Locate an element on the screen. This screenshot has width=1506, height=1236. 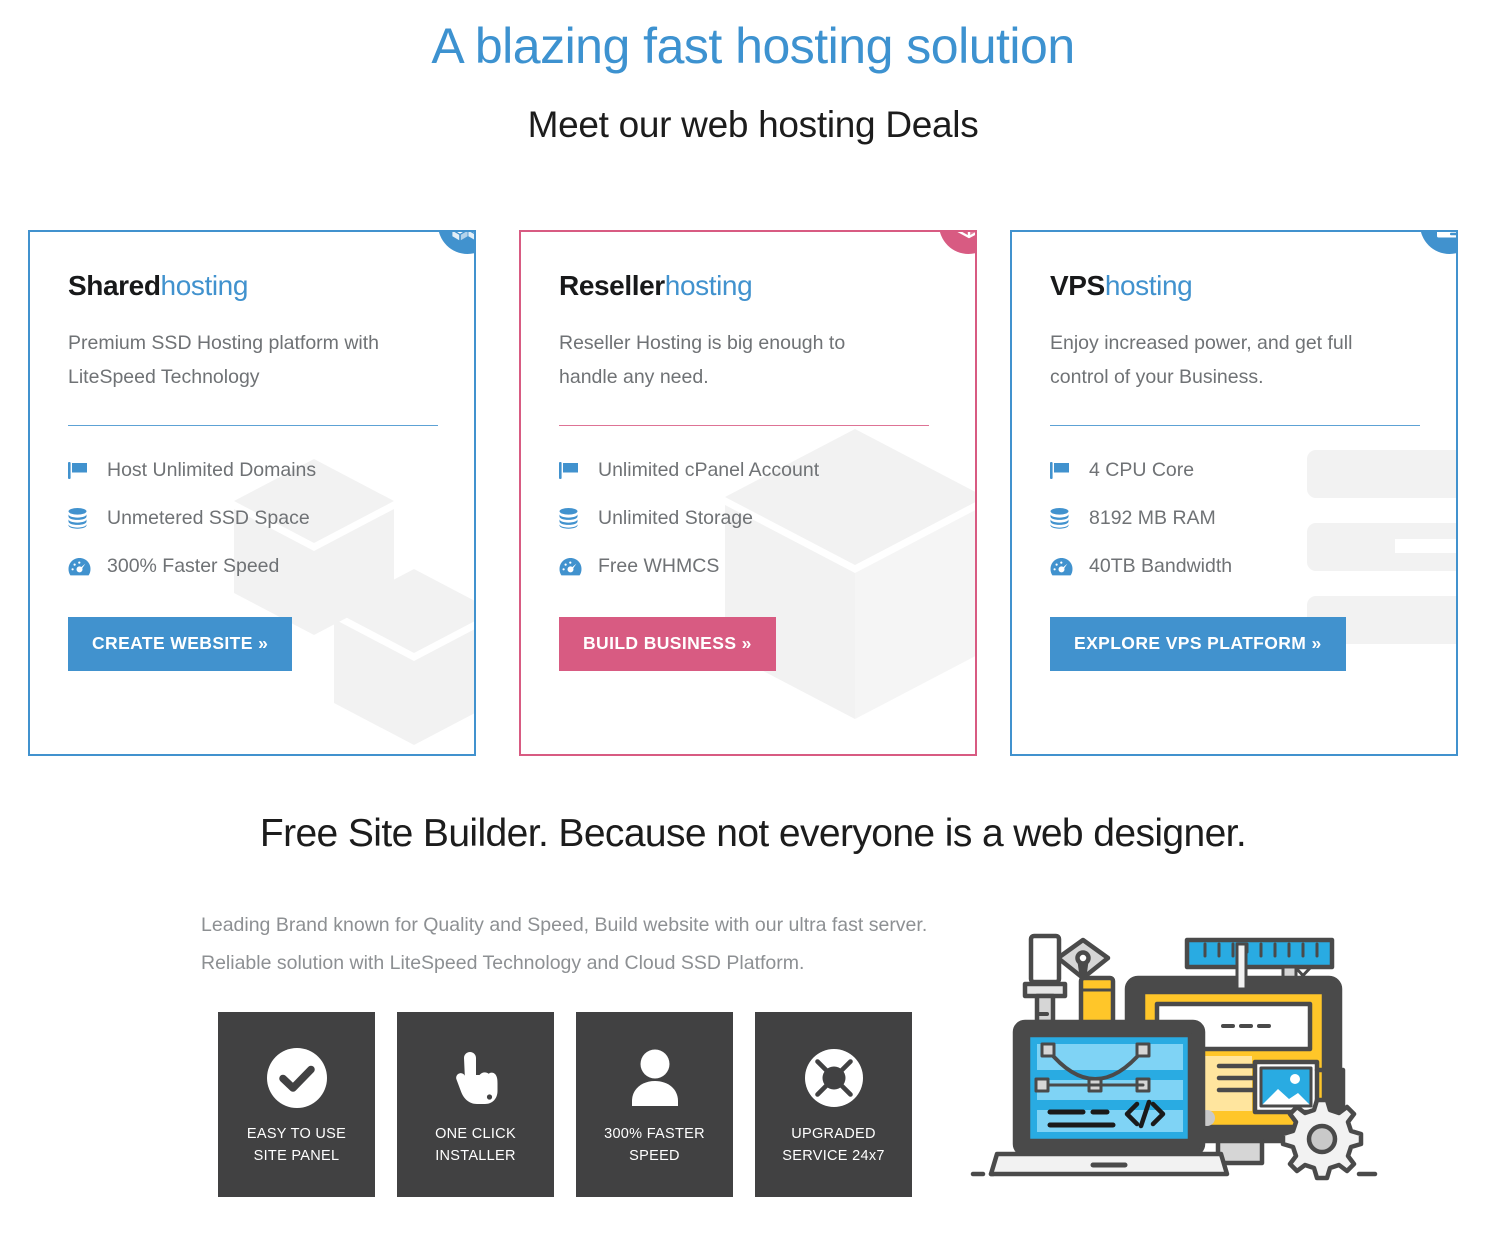
tile-label-line1: ONE CLICK is located at coordinates (475, 1134).